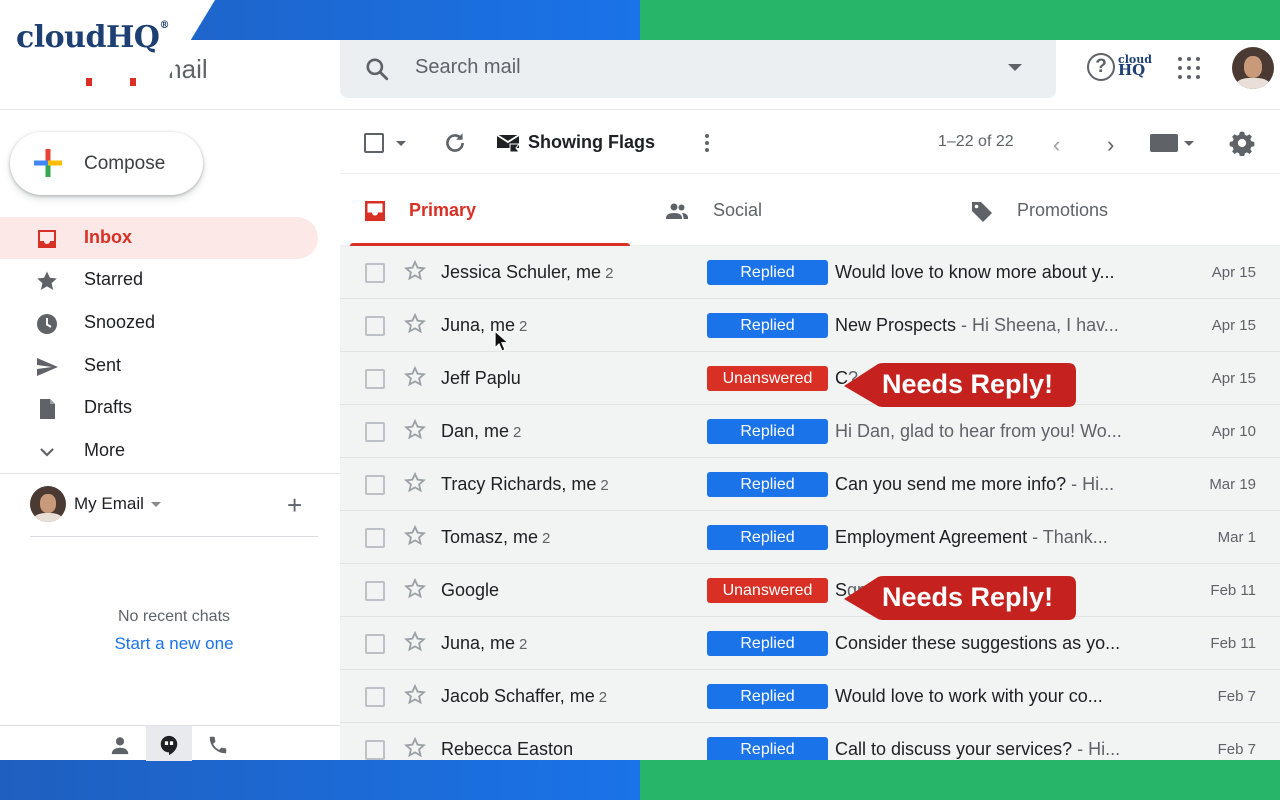 Image resolution: width=1280 pixels, height=800 pixels. I want to click on account-avatar-small, so click(48, 504).